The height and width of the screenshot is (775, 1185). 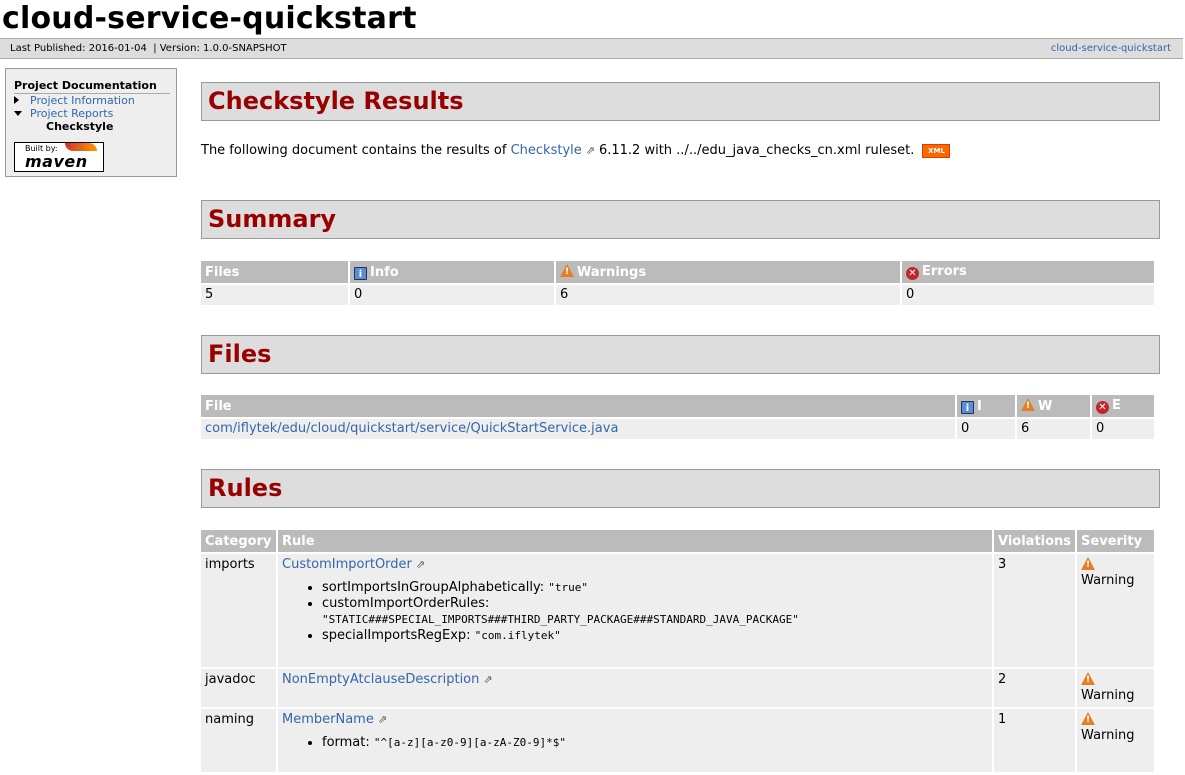 What do you see at coordinates (986, 429) in the screenshot?
I see `file-info-count: 0` at bounding box center [986, 429].